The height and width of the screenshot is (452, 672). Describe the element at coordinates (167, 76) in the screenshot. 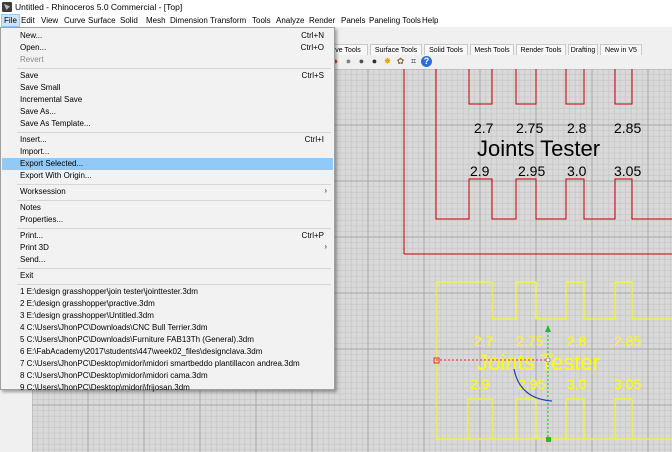

I see `file-menu-save: Save Ctrl+S` at that location.